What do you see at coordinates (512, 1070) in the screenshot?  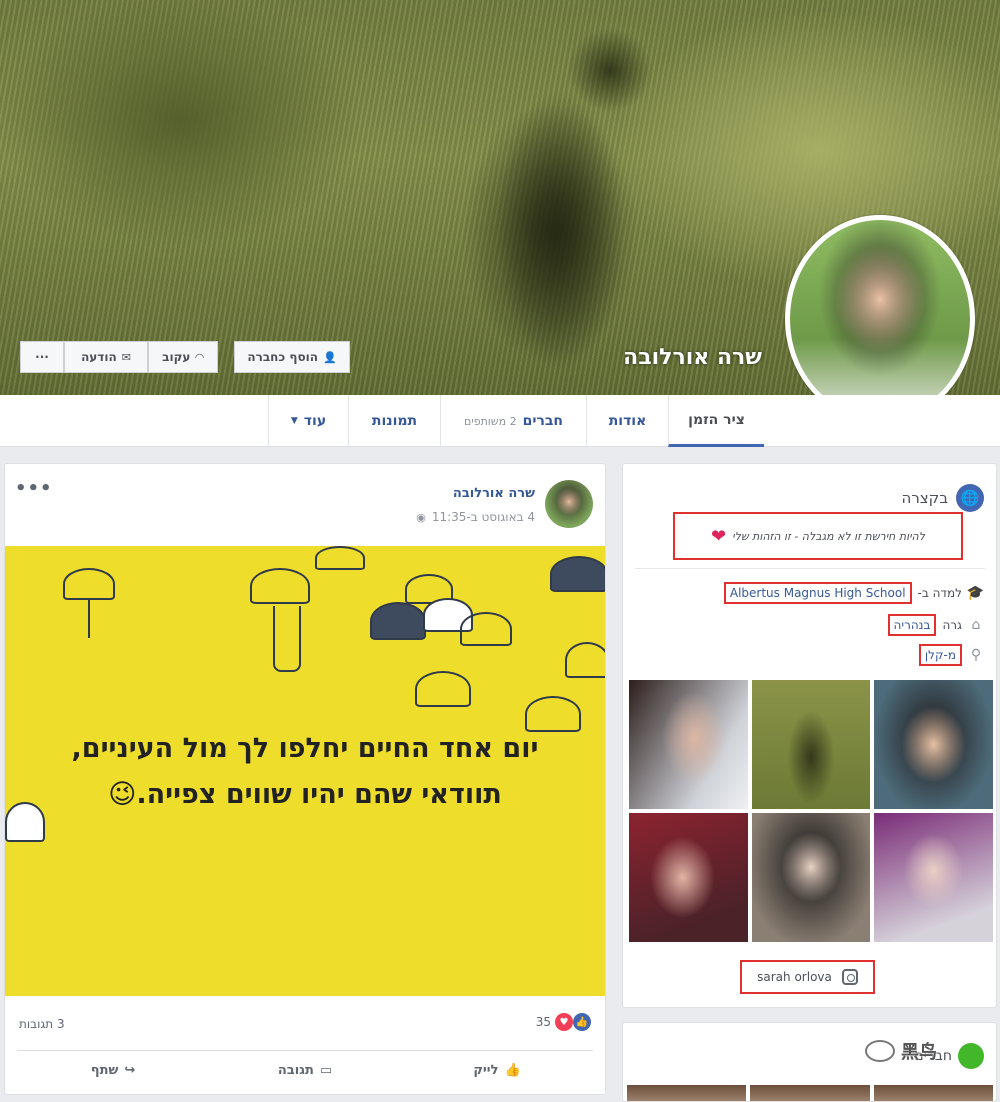 I see `thumbs-up-icon: 👍` at bounding box center [512, 1070].